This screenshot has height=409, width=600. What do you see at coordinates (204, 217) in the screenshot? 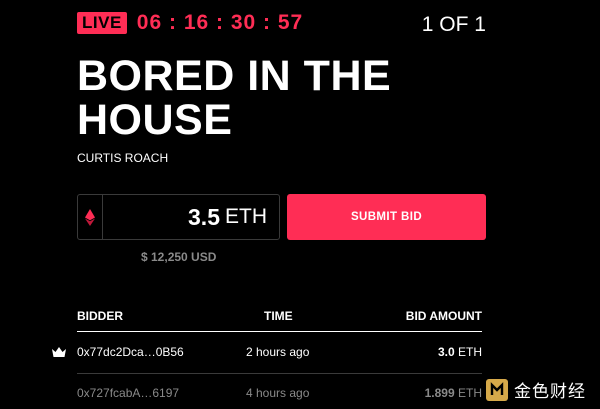
I see `bid-amount-value: 3.5` at bounding box center [204, 217].